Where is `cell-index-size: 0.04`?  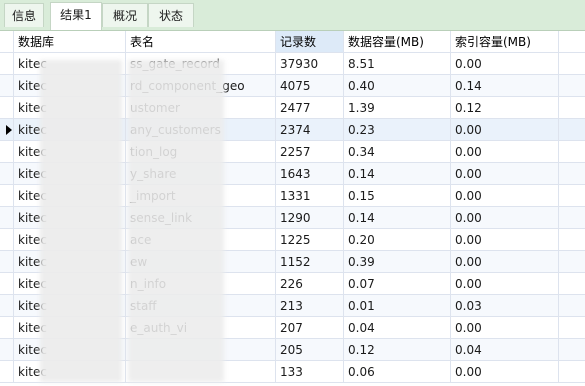
cell-index-size: 0.04 is located at coordinates (505, 350).